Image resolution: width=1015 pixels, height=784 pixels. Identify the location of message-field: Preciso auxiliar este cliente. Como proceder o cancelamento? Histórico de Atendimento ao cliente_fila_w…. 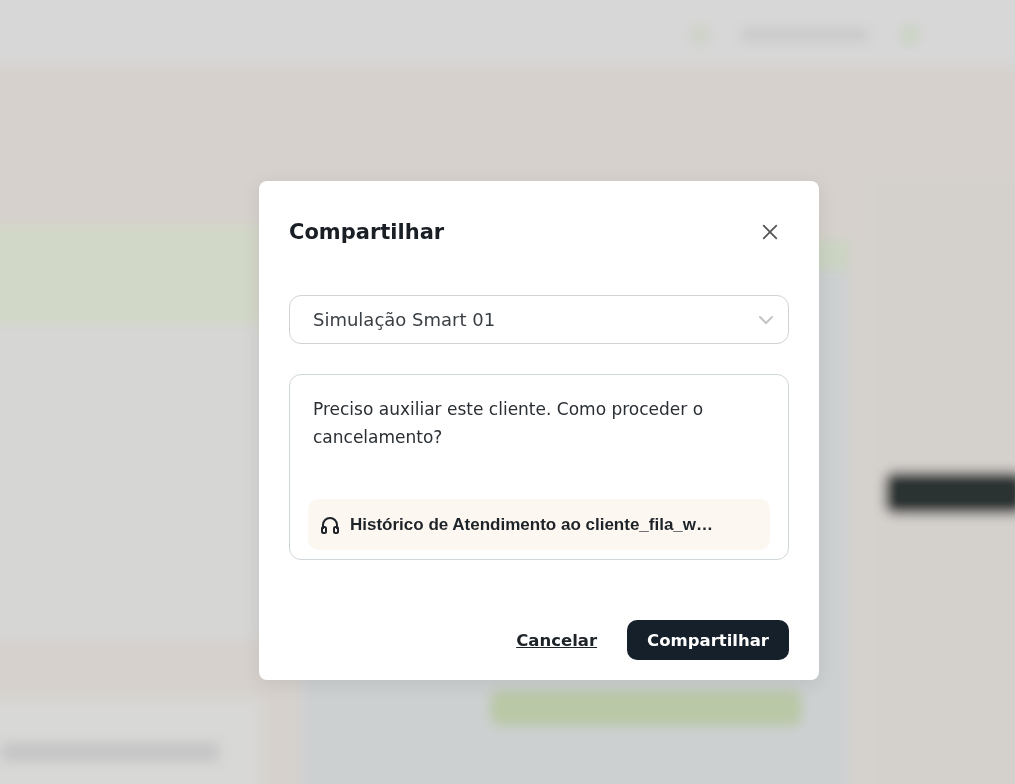
(539, 467).